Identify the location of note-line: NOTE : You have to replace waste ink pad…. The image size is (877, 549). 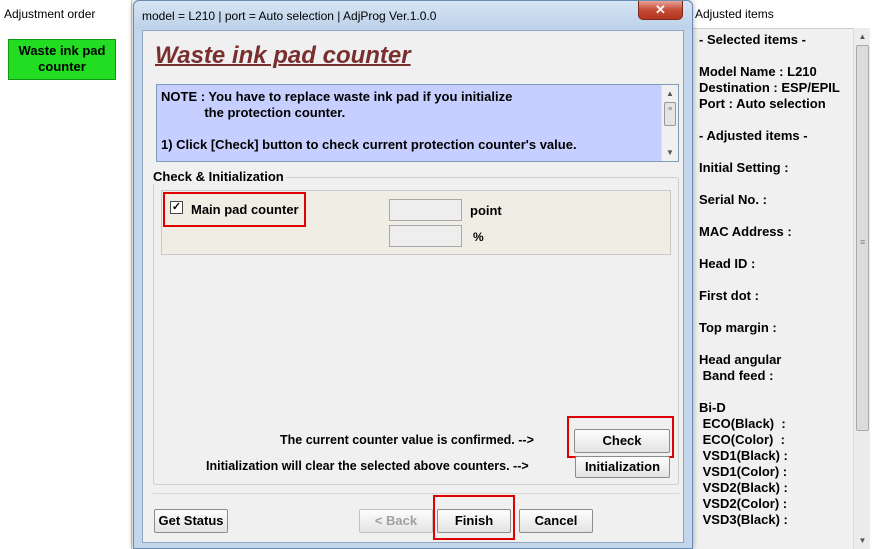
(337, 96).